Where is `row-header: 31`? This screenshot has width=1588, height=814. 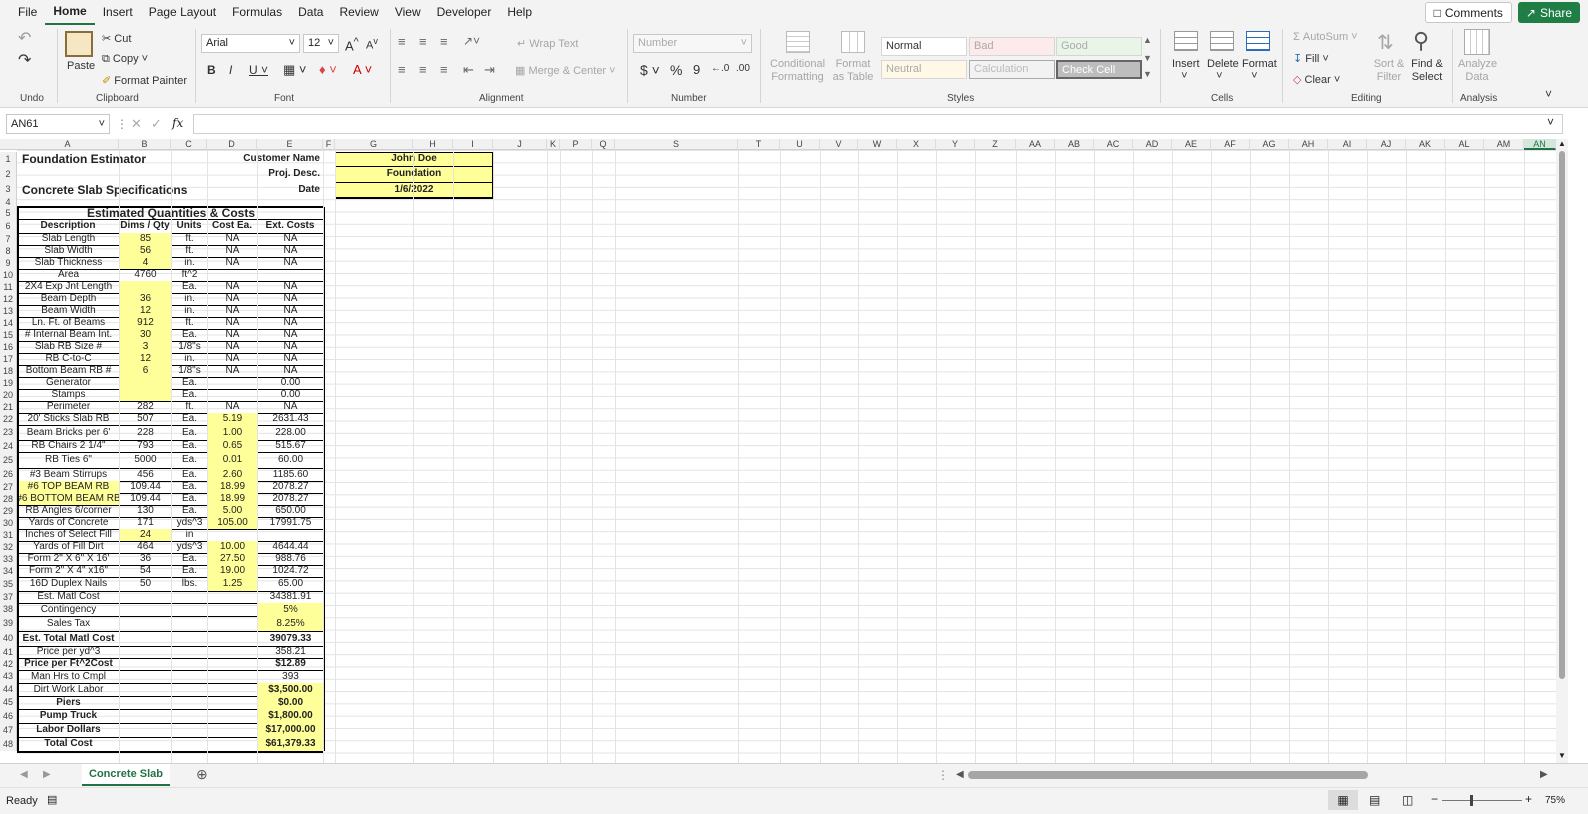 row-header: 31 is located at coordinates (8, 535).